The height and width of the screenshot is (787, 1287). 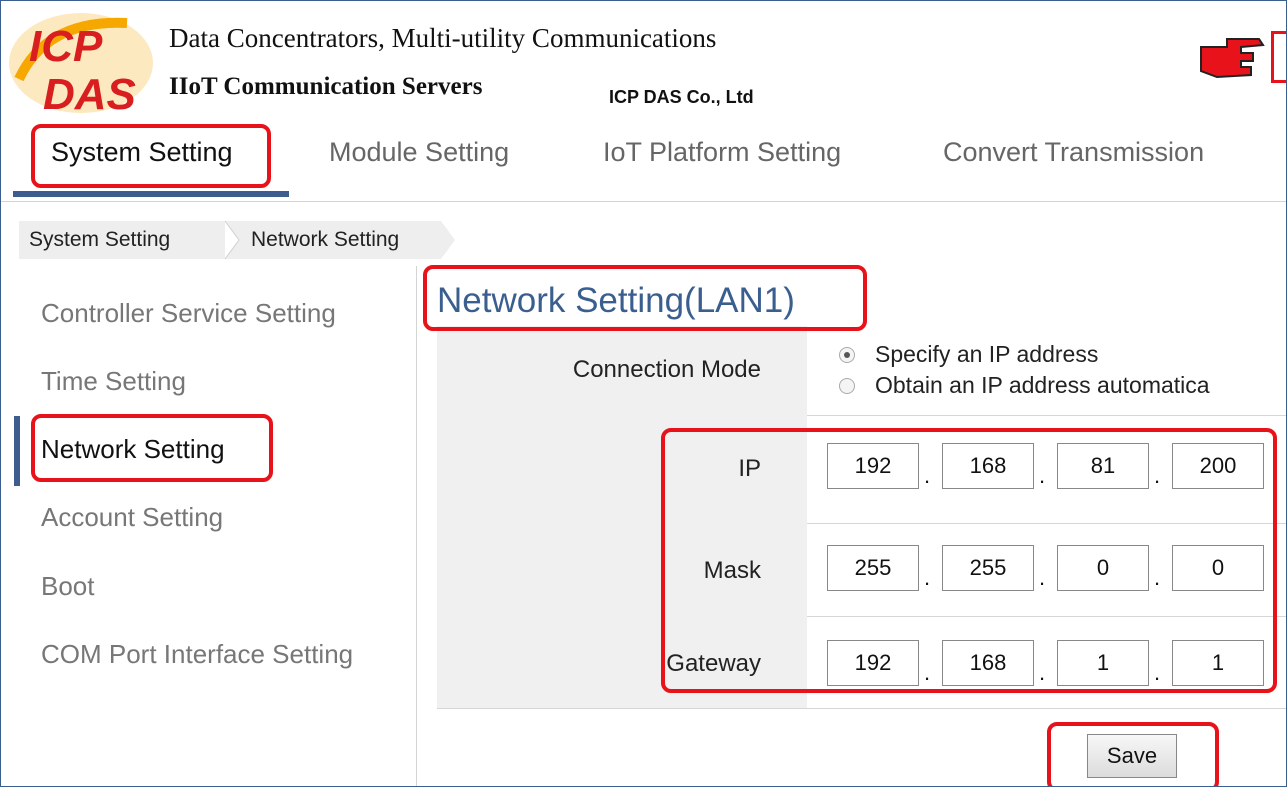 I want to click on radio-specify-ip-label: Specify an IP address, so click(x=986, y=354).